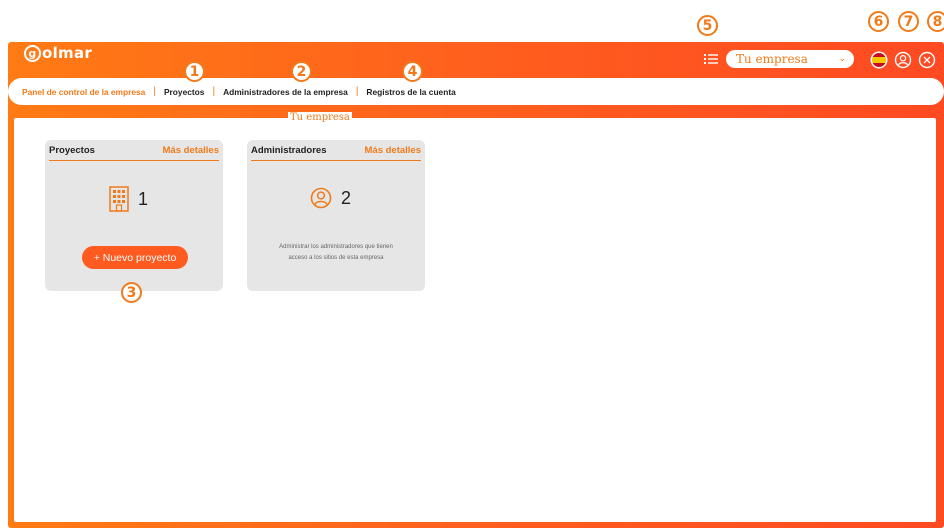 This screenshot has width=944, height=530. Describe the element at coordinates (346, 197) in the screenshot. I see `admins-count-value: 2` at that location.